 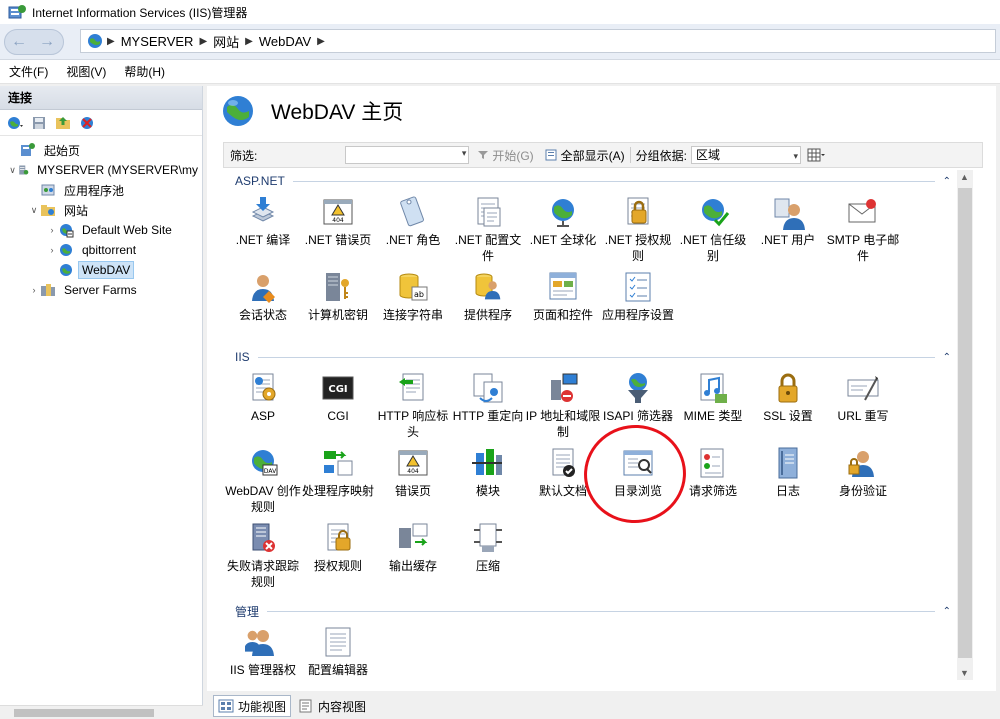 I want to click on feature-item: .NET 信任级别, so click(x=713, y=229).